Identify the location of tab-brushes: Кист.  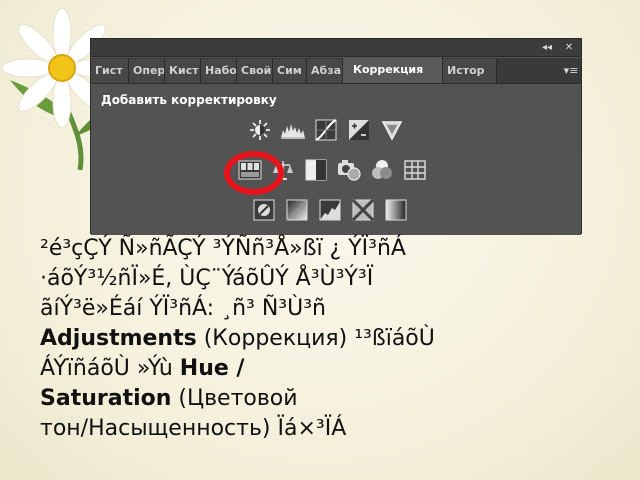
(183, 71).